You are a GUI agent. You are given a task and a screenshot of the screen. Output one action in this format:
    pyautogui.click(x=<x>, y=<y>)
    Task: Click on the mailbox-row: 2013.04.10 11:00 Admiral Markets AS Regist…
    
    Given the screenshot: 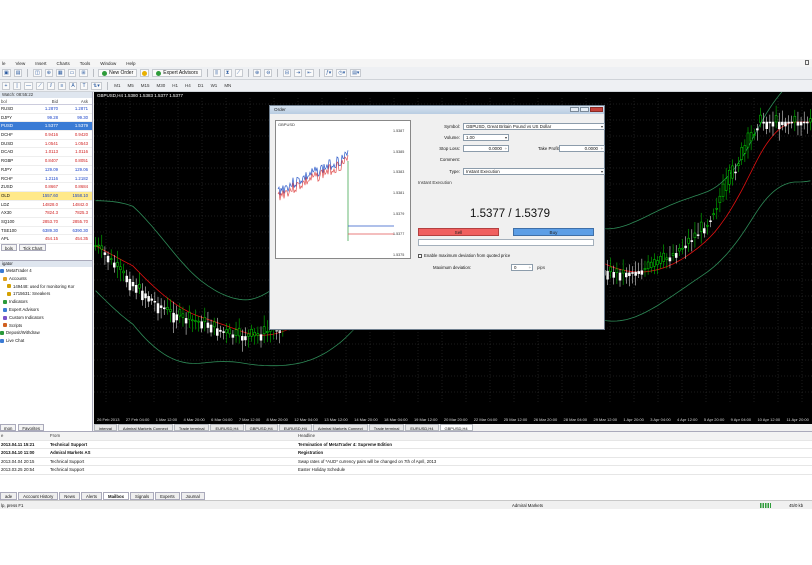 What is the action you would take?
    pyautogui.click(x=406, y=453)
    